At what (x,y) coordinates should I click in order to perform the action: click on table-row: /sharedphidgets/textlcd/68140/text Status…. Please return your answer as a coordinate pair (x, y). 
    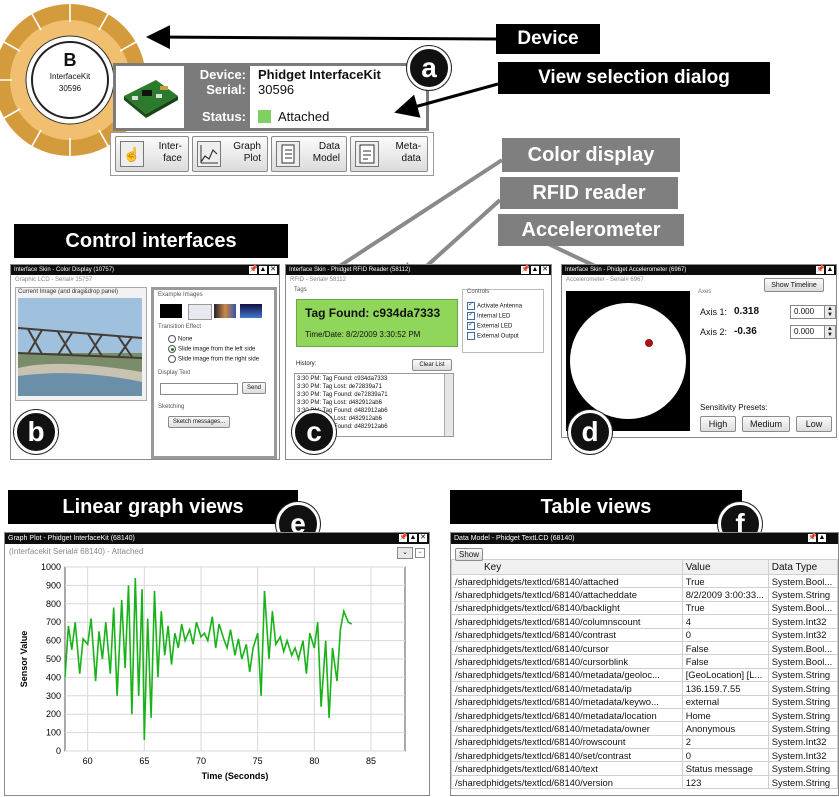
    Looking at the image, I should click on (644, 768).